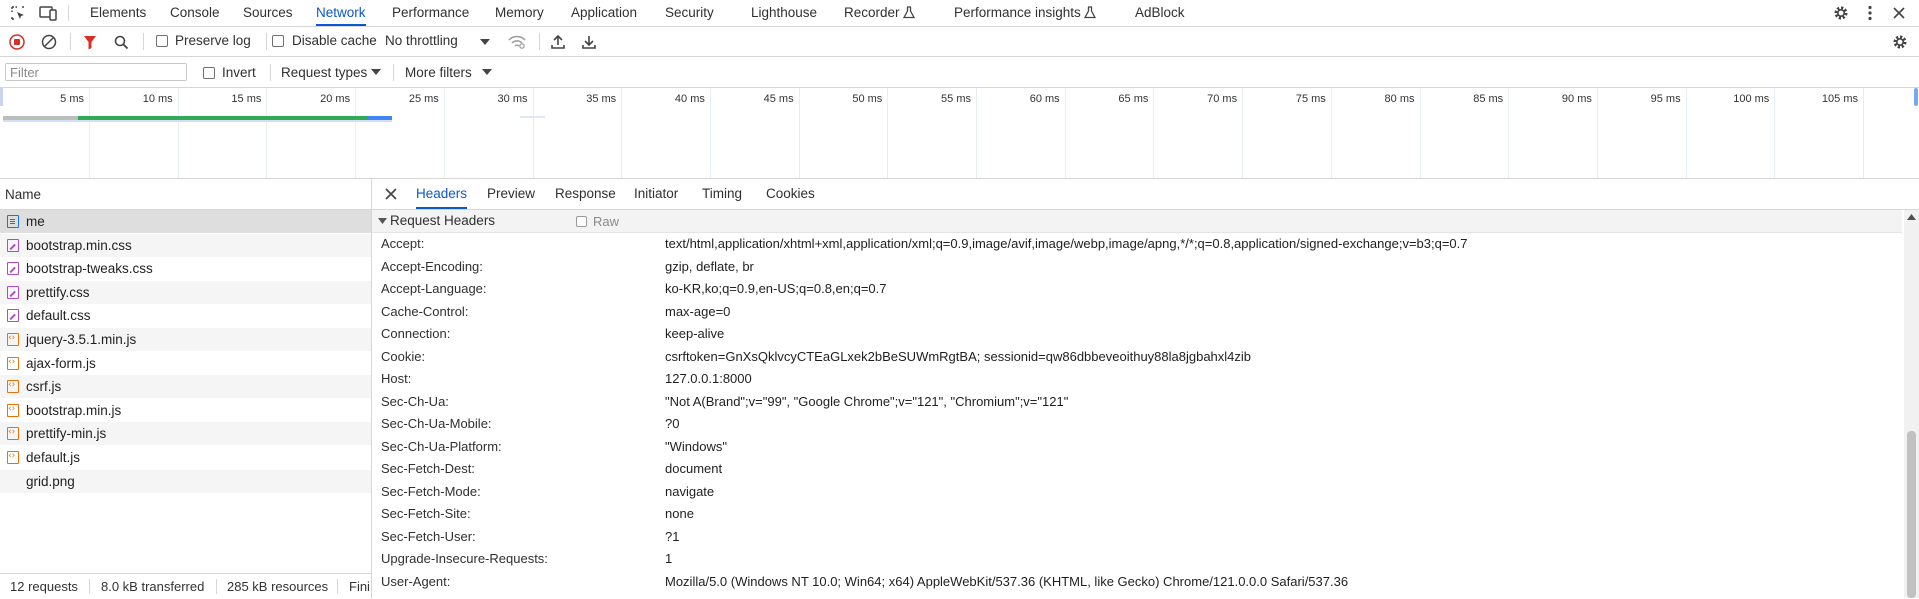 The height and width of the screenshot is (599, 1919). I want to click on details-scrollbar, so click(1911, 404).